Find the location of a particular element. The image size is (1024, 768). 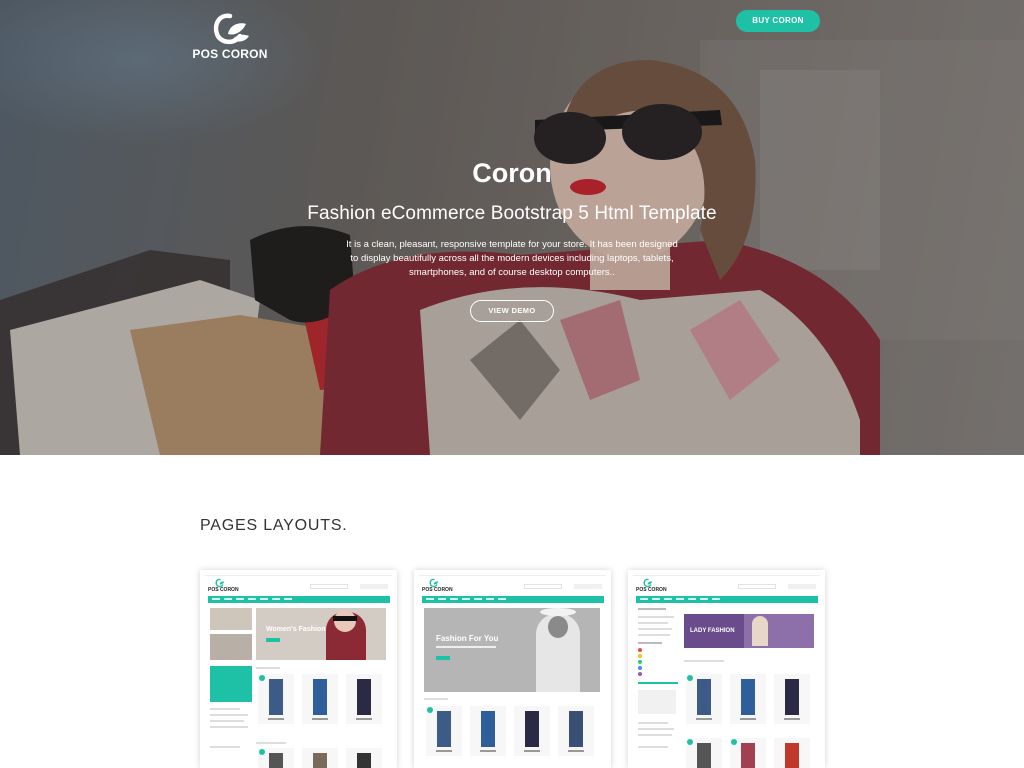

mini-banner-text: LADY FASHION is located at coordinates (712, 631).